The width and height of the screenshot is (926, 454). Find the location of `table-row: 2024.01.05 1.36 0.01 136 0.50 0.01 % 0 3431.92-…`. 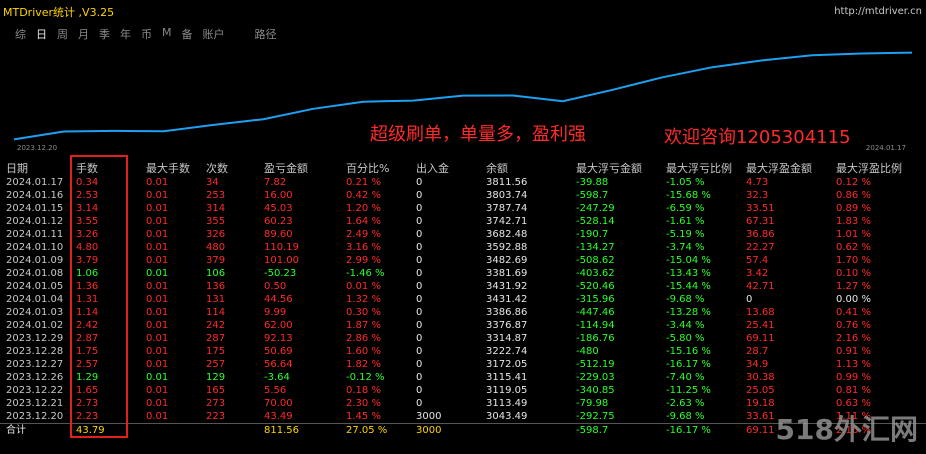

table-row: 2024.01.05 1.36 0.01 136 0.50 0.01 % 0 3431.92-… is located at coordinates (463, 286).